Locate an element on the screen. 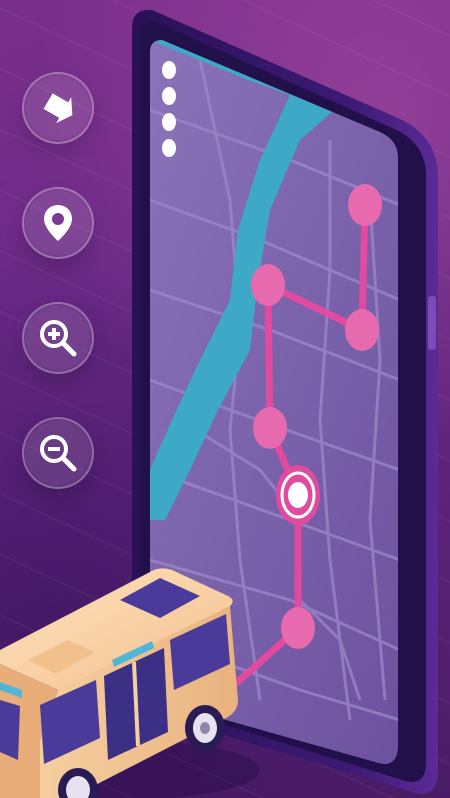 The image size is (450, 798). current-location-marker is located at coordinates (298, 495).